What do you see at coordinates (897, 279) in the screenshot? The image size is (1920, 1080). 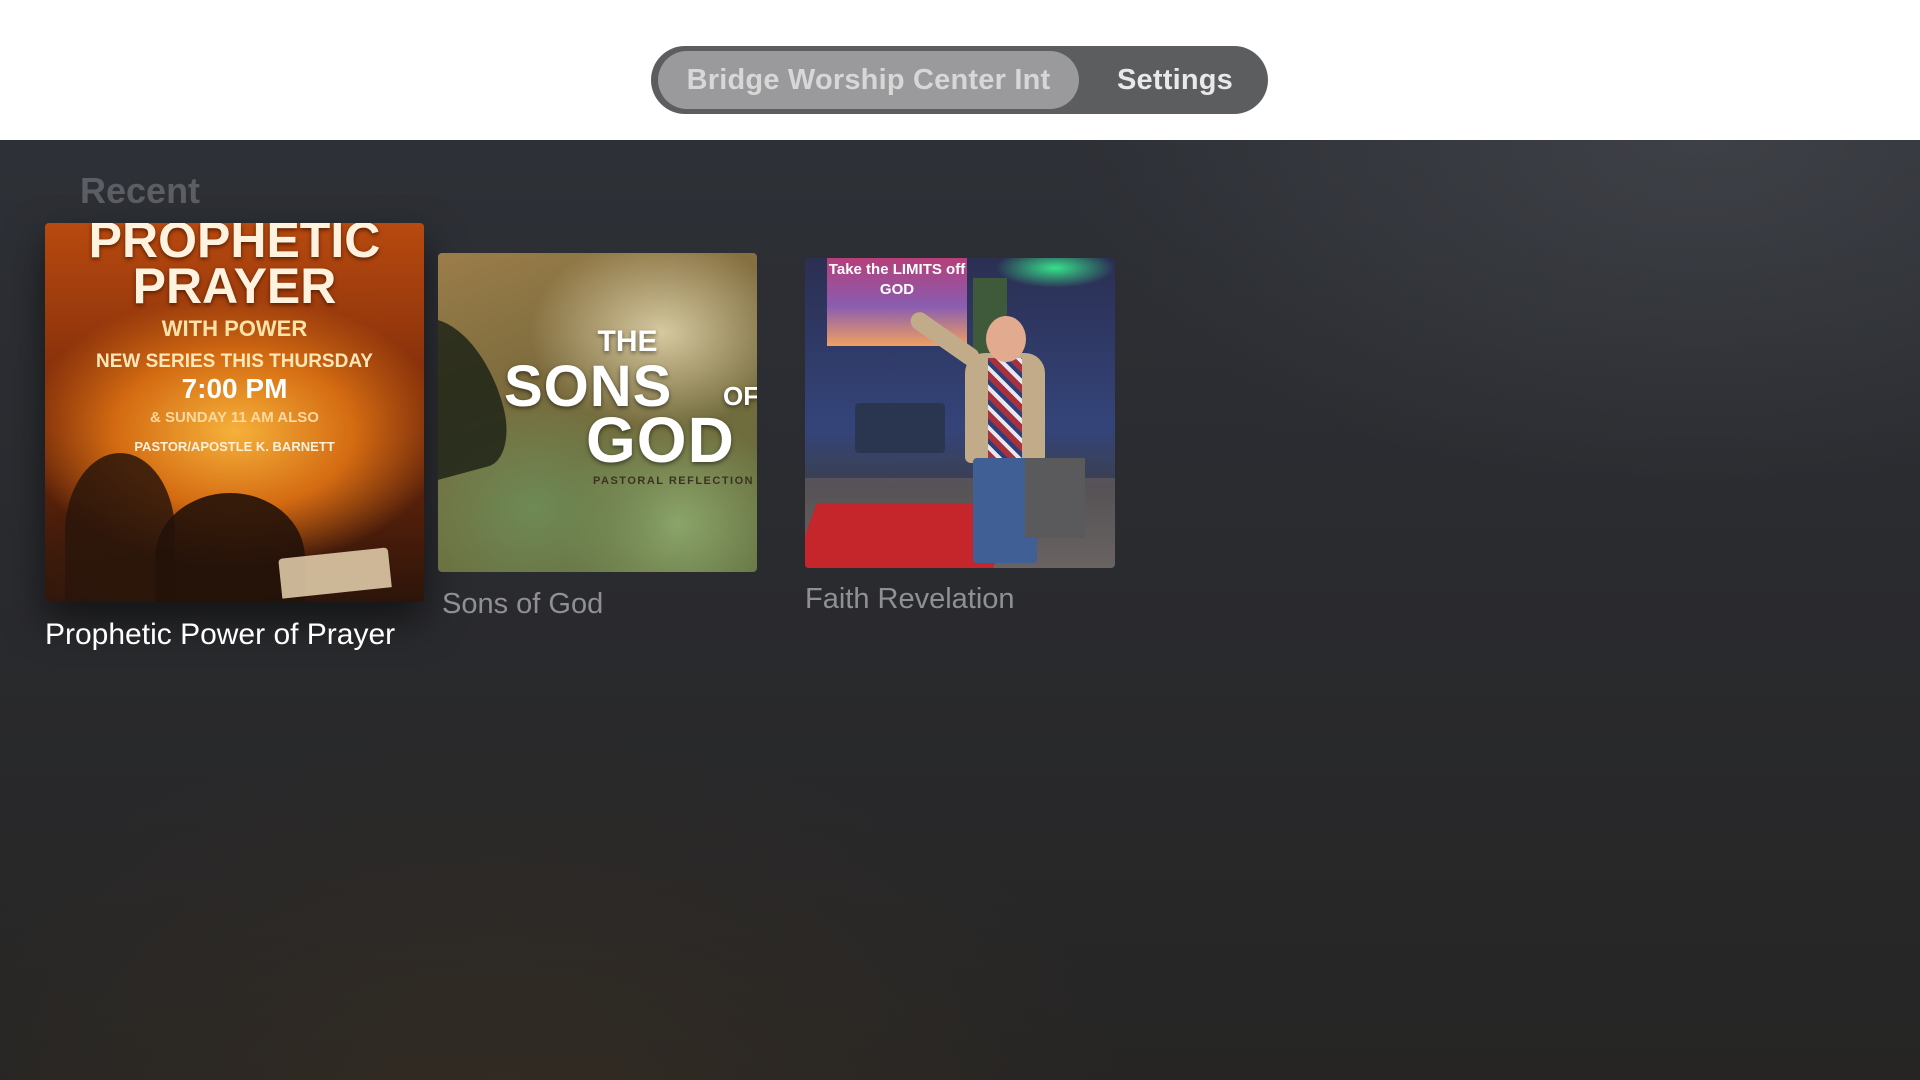 I see `screen-text: Take the LIMITS off GOD` at bounding box center [897, 279].